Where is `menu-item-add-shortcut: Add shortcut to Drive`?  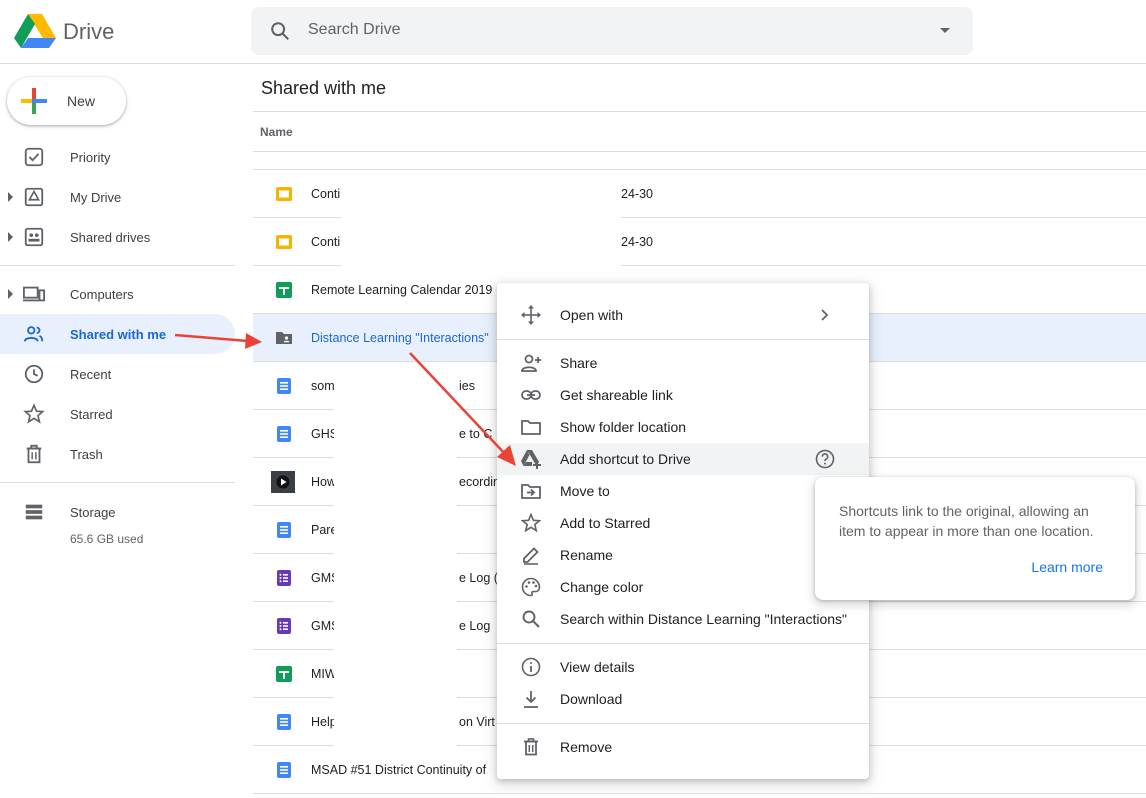 menu-item-add-shortcut: Add shortcut to Drive is located at coordinates (683, 459).